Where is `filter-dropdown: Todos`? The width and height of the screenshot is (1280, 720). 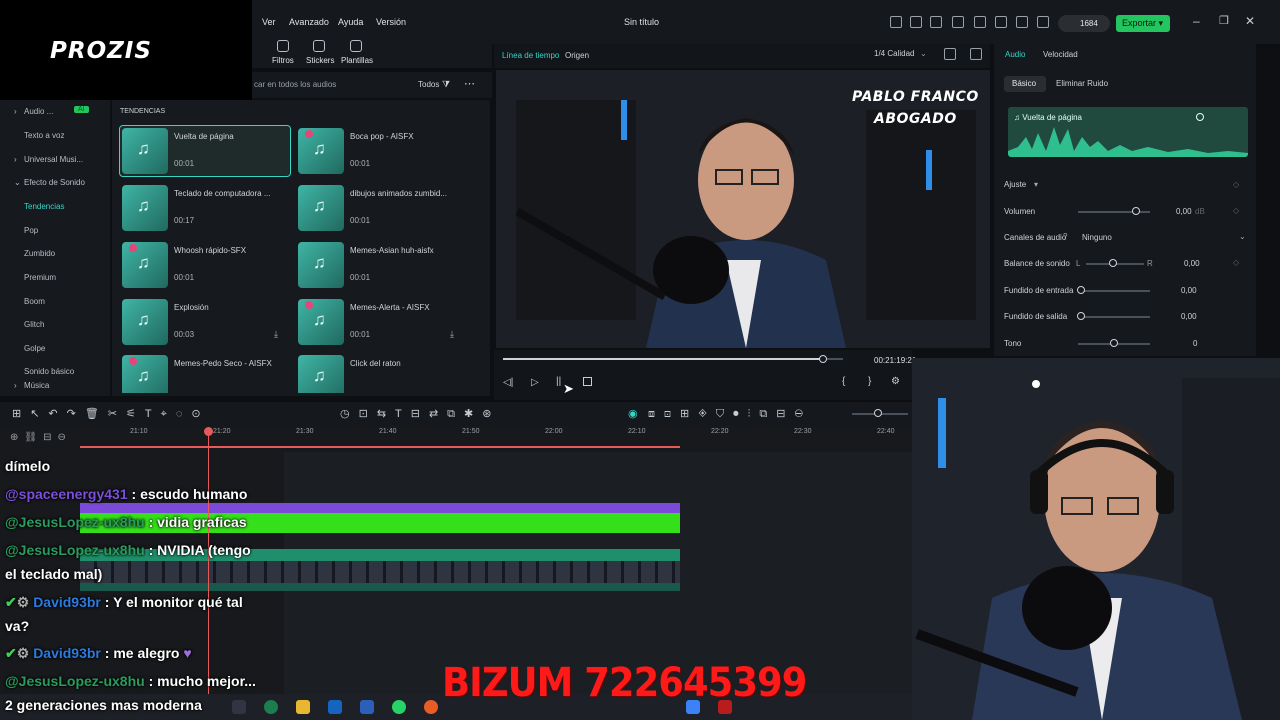
filter-dropdown: Todos is located at coordinates (428, 84).